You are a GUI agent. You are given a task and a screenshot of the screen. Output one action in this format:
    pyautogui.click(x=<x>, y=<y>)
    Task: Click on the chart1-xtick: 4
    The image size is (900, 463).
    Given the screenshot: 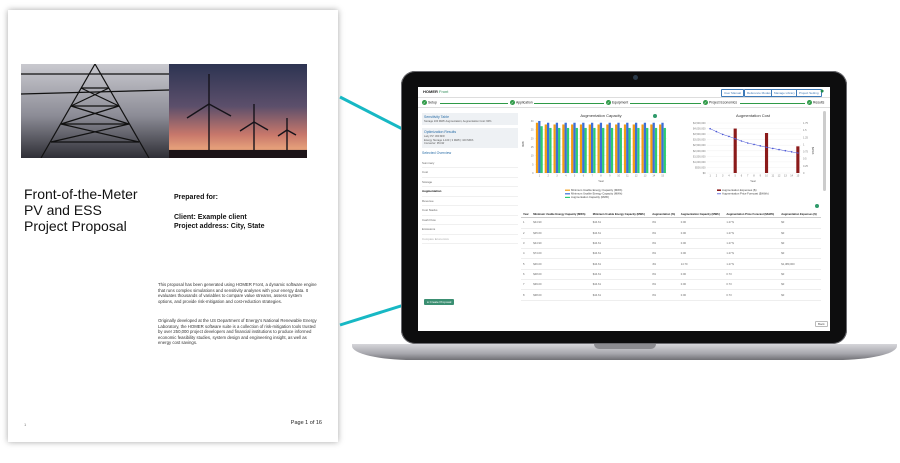 What is the action you would take?
    pyautogui.click(x=566, y=176)
    